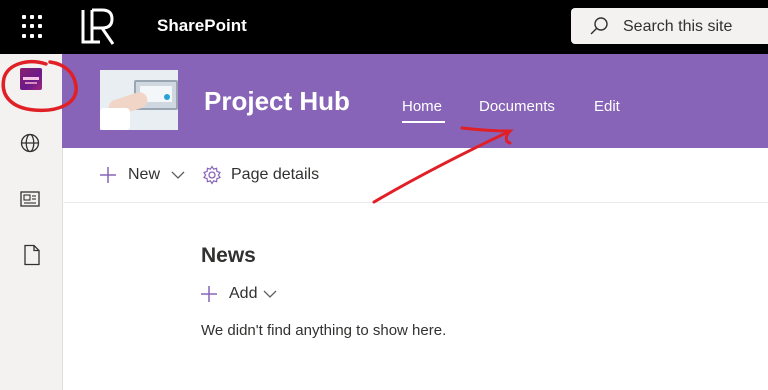 This screenshot has height=390, width=768. Describe the element at coordinates (31, 222) in the screenshot. I see `left-rail` at that location.